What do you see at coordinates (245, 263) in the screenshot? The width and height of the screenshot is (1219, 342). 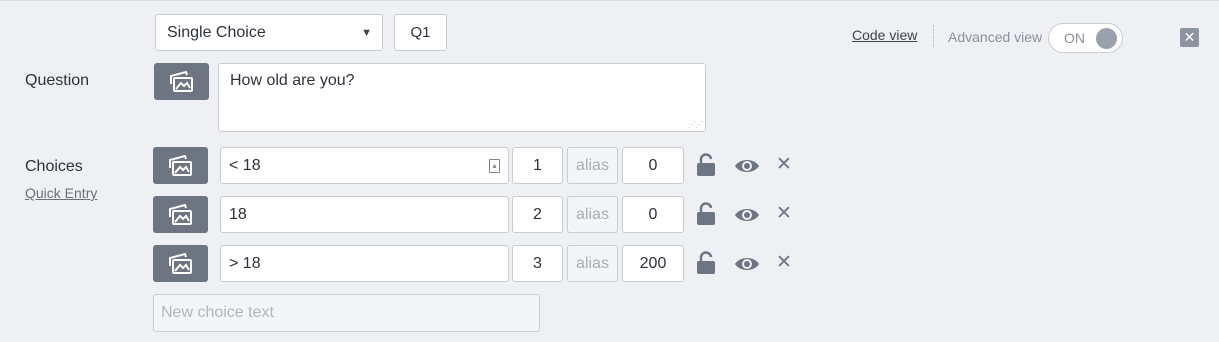 I see `choice-text: > 18` at bounding box center [245, 263].